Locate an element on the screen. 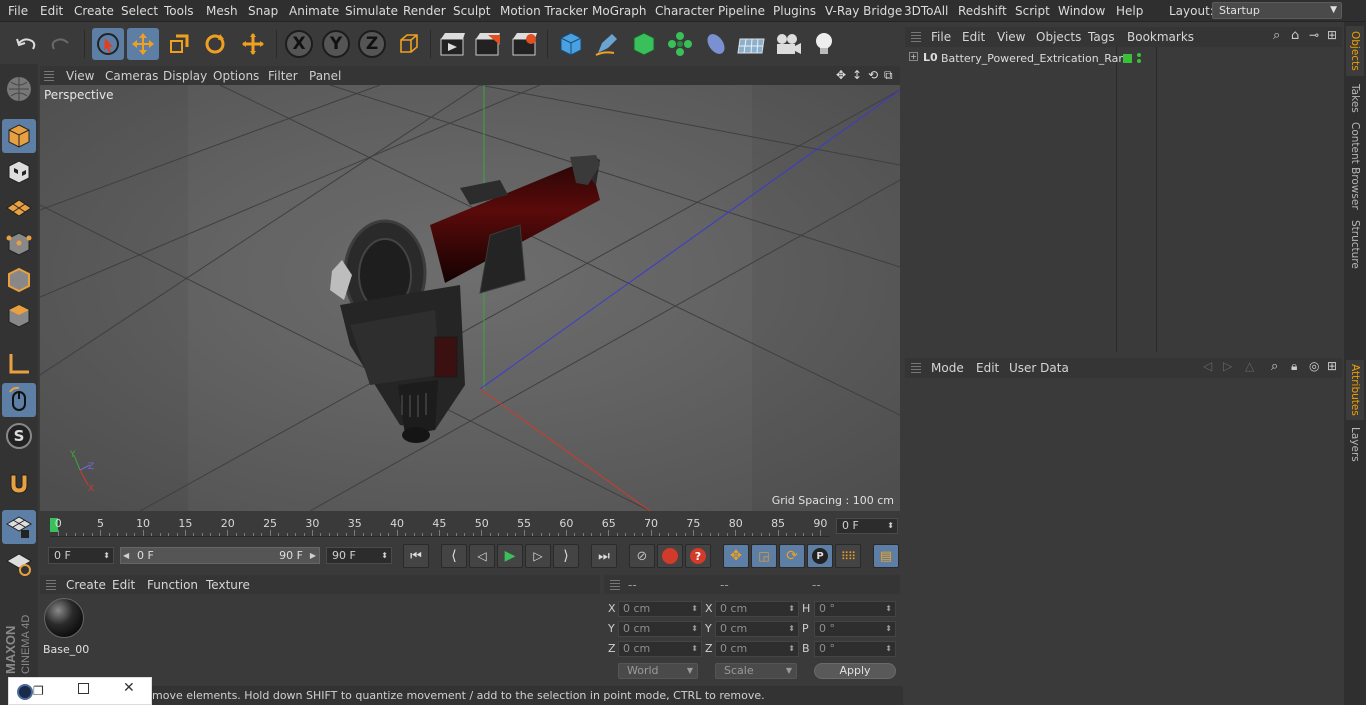 This screenshot has height=705, width=1366. keyframe-selection-button: ? is located at coordinates (698, 556).